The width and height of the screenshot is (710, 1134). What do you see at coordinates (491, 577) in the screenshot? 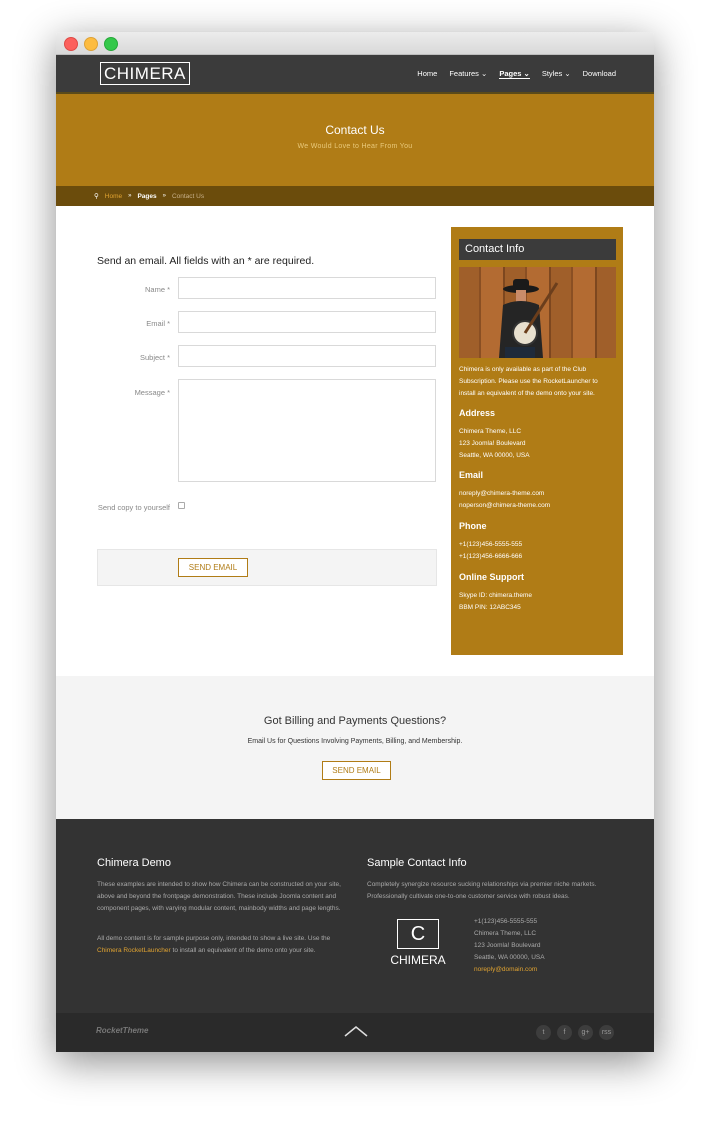
I see `support-heading: Online Support` at bounding box center [491, 577].